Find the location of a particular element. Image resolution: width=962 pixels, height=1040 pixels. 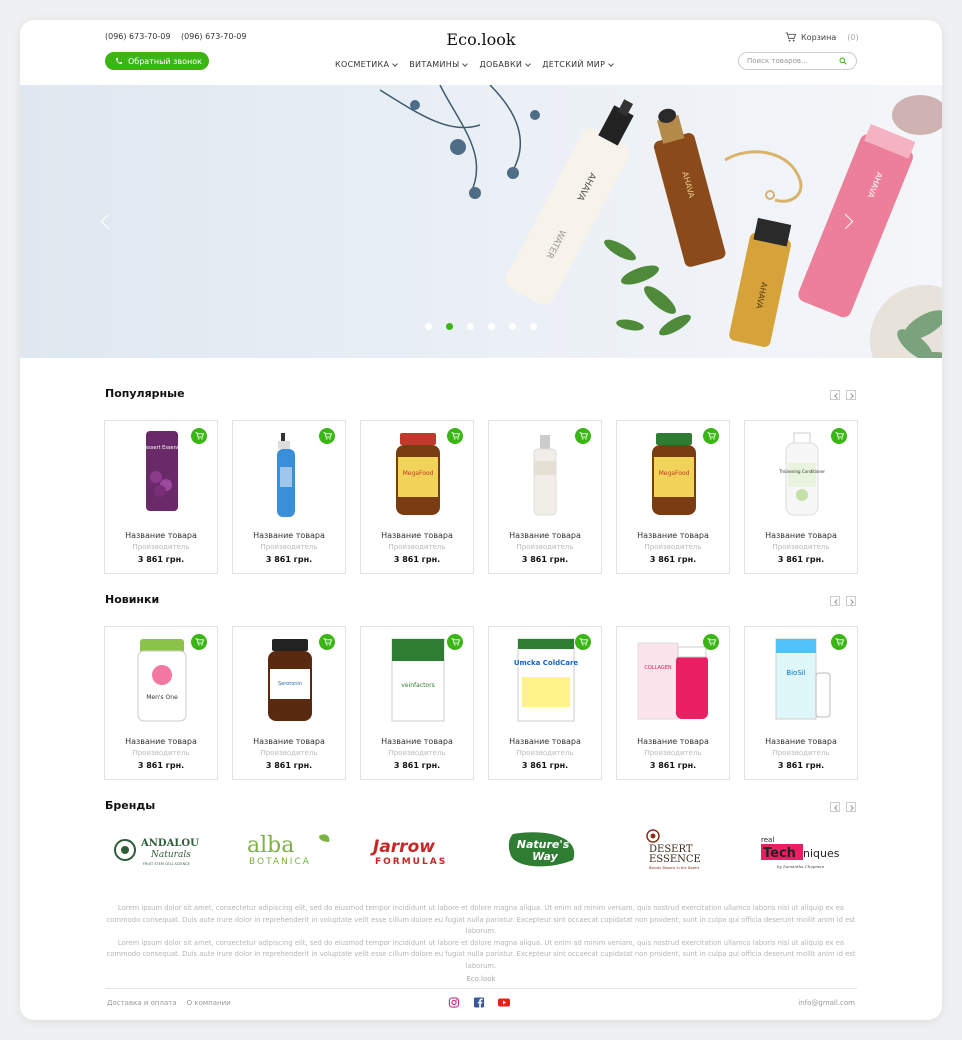

nav-item-supplements: ДОБАВКИ is located at coordinates (505, 64).